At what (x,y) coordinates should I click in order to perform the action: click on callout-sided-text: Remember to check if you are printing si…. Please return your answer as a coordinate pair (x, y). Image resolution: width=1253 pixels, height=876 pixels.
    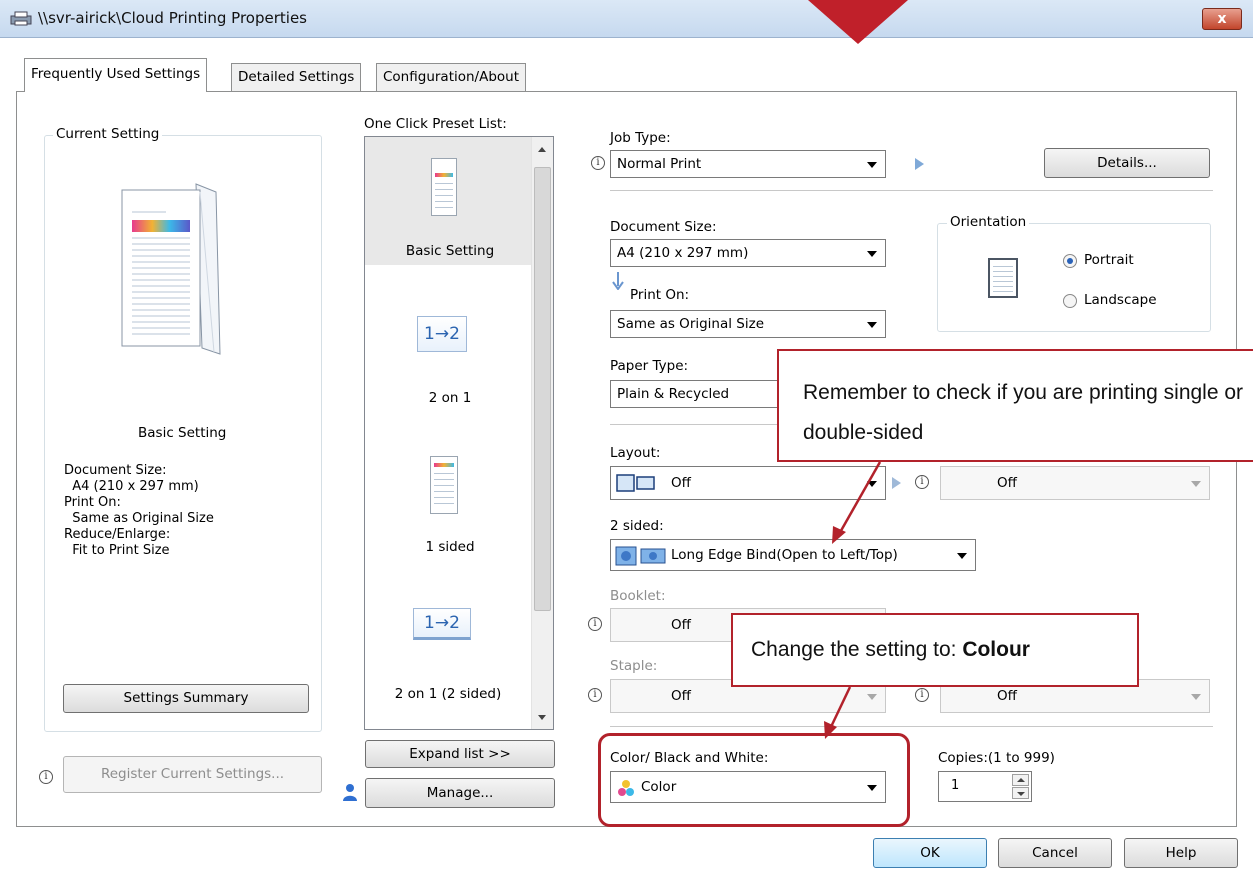
    Looking at the image, I should click on (1023, 412).